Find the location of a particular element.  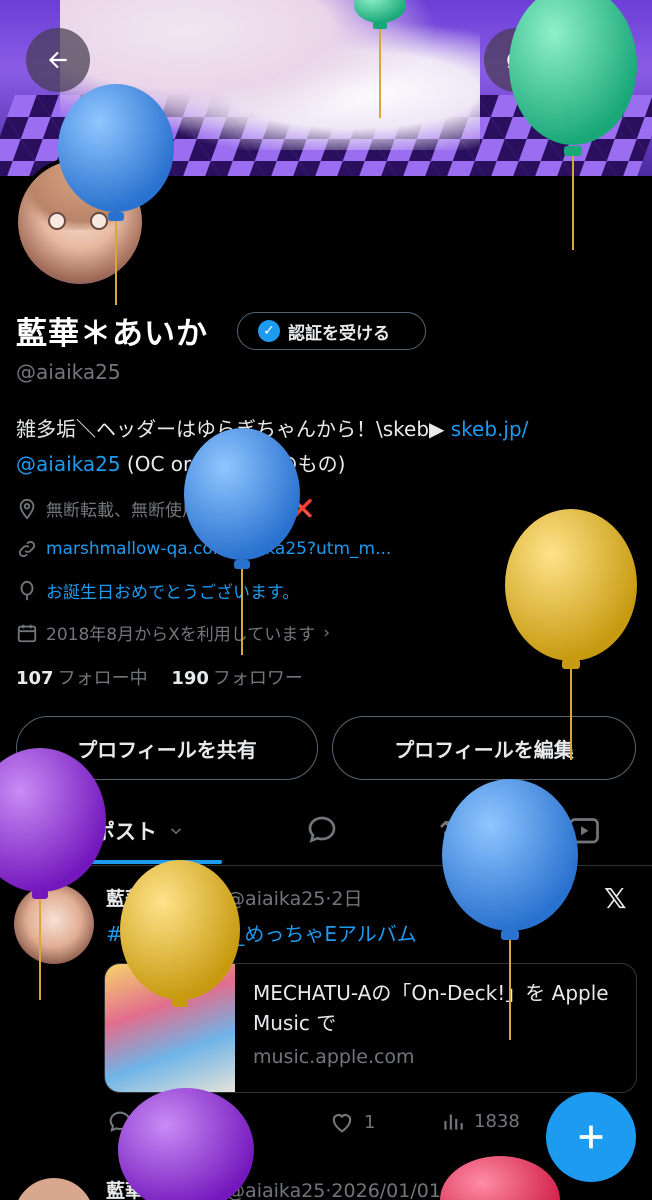

balloon-purple-left is located at coordinates (53, 874).